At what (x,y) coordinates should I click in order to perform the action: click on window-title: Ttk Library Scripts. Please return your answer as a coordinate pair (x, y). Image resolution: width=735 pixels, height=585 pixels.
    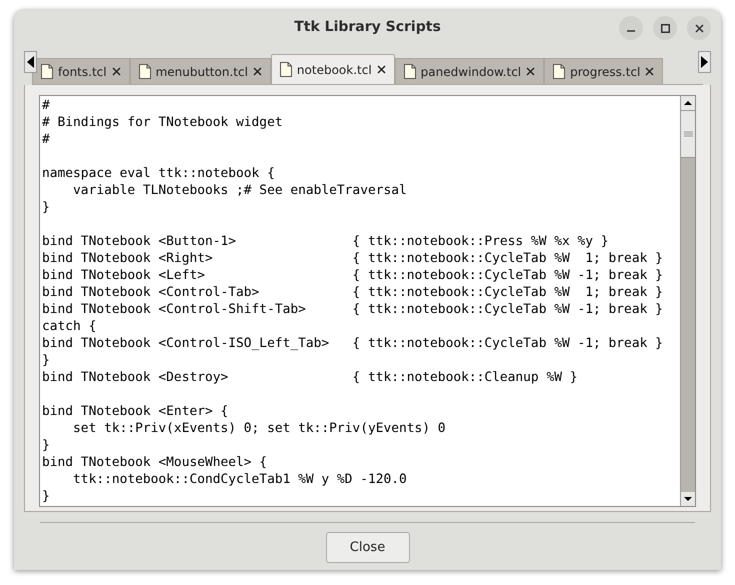
    Looking at the image, I should click on (367, 27).